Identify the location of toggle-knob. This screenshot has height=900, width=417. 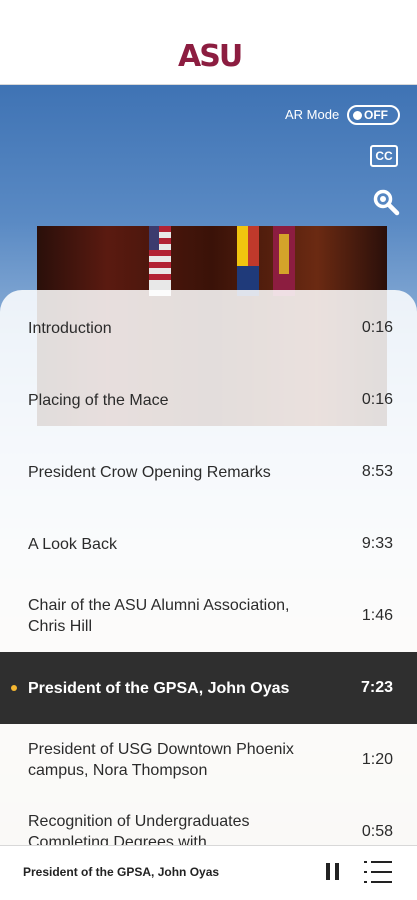
(357, 115).